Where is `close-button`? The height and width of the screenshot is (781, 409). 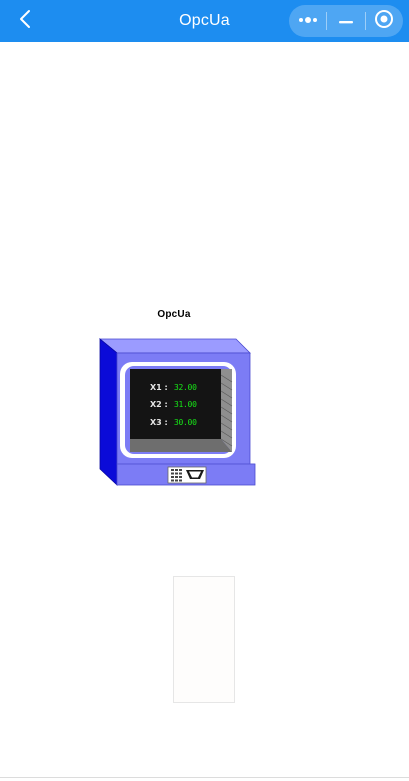
close-button is located at coordinates (384, 21).